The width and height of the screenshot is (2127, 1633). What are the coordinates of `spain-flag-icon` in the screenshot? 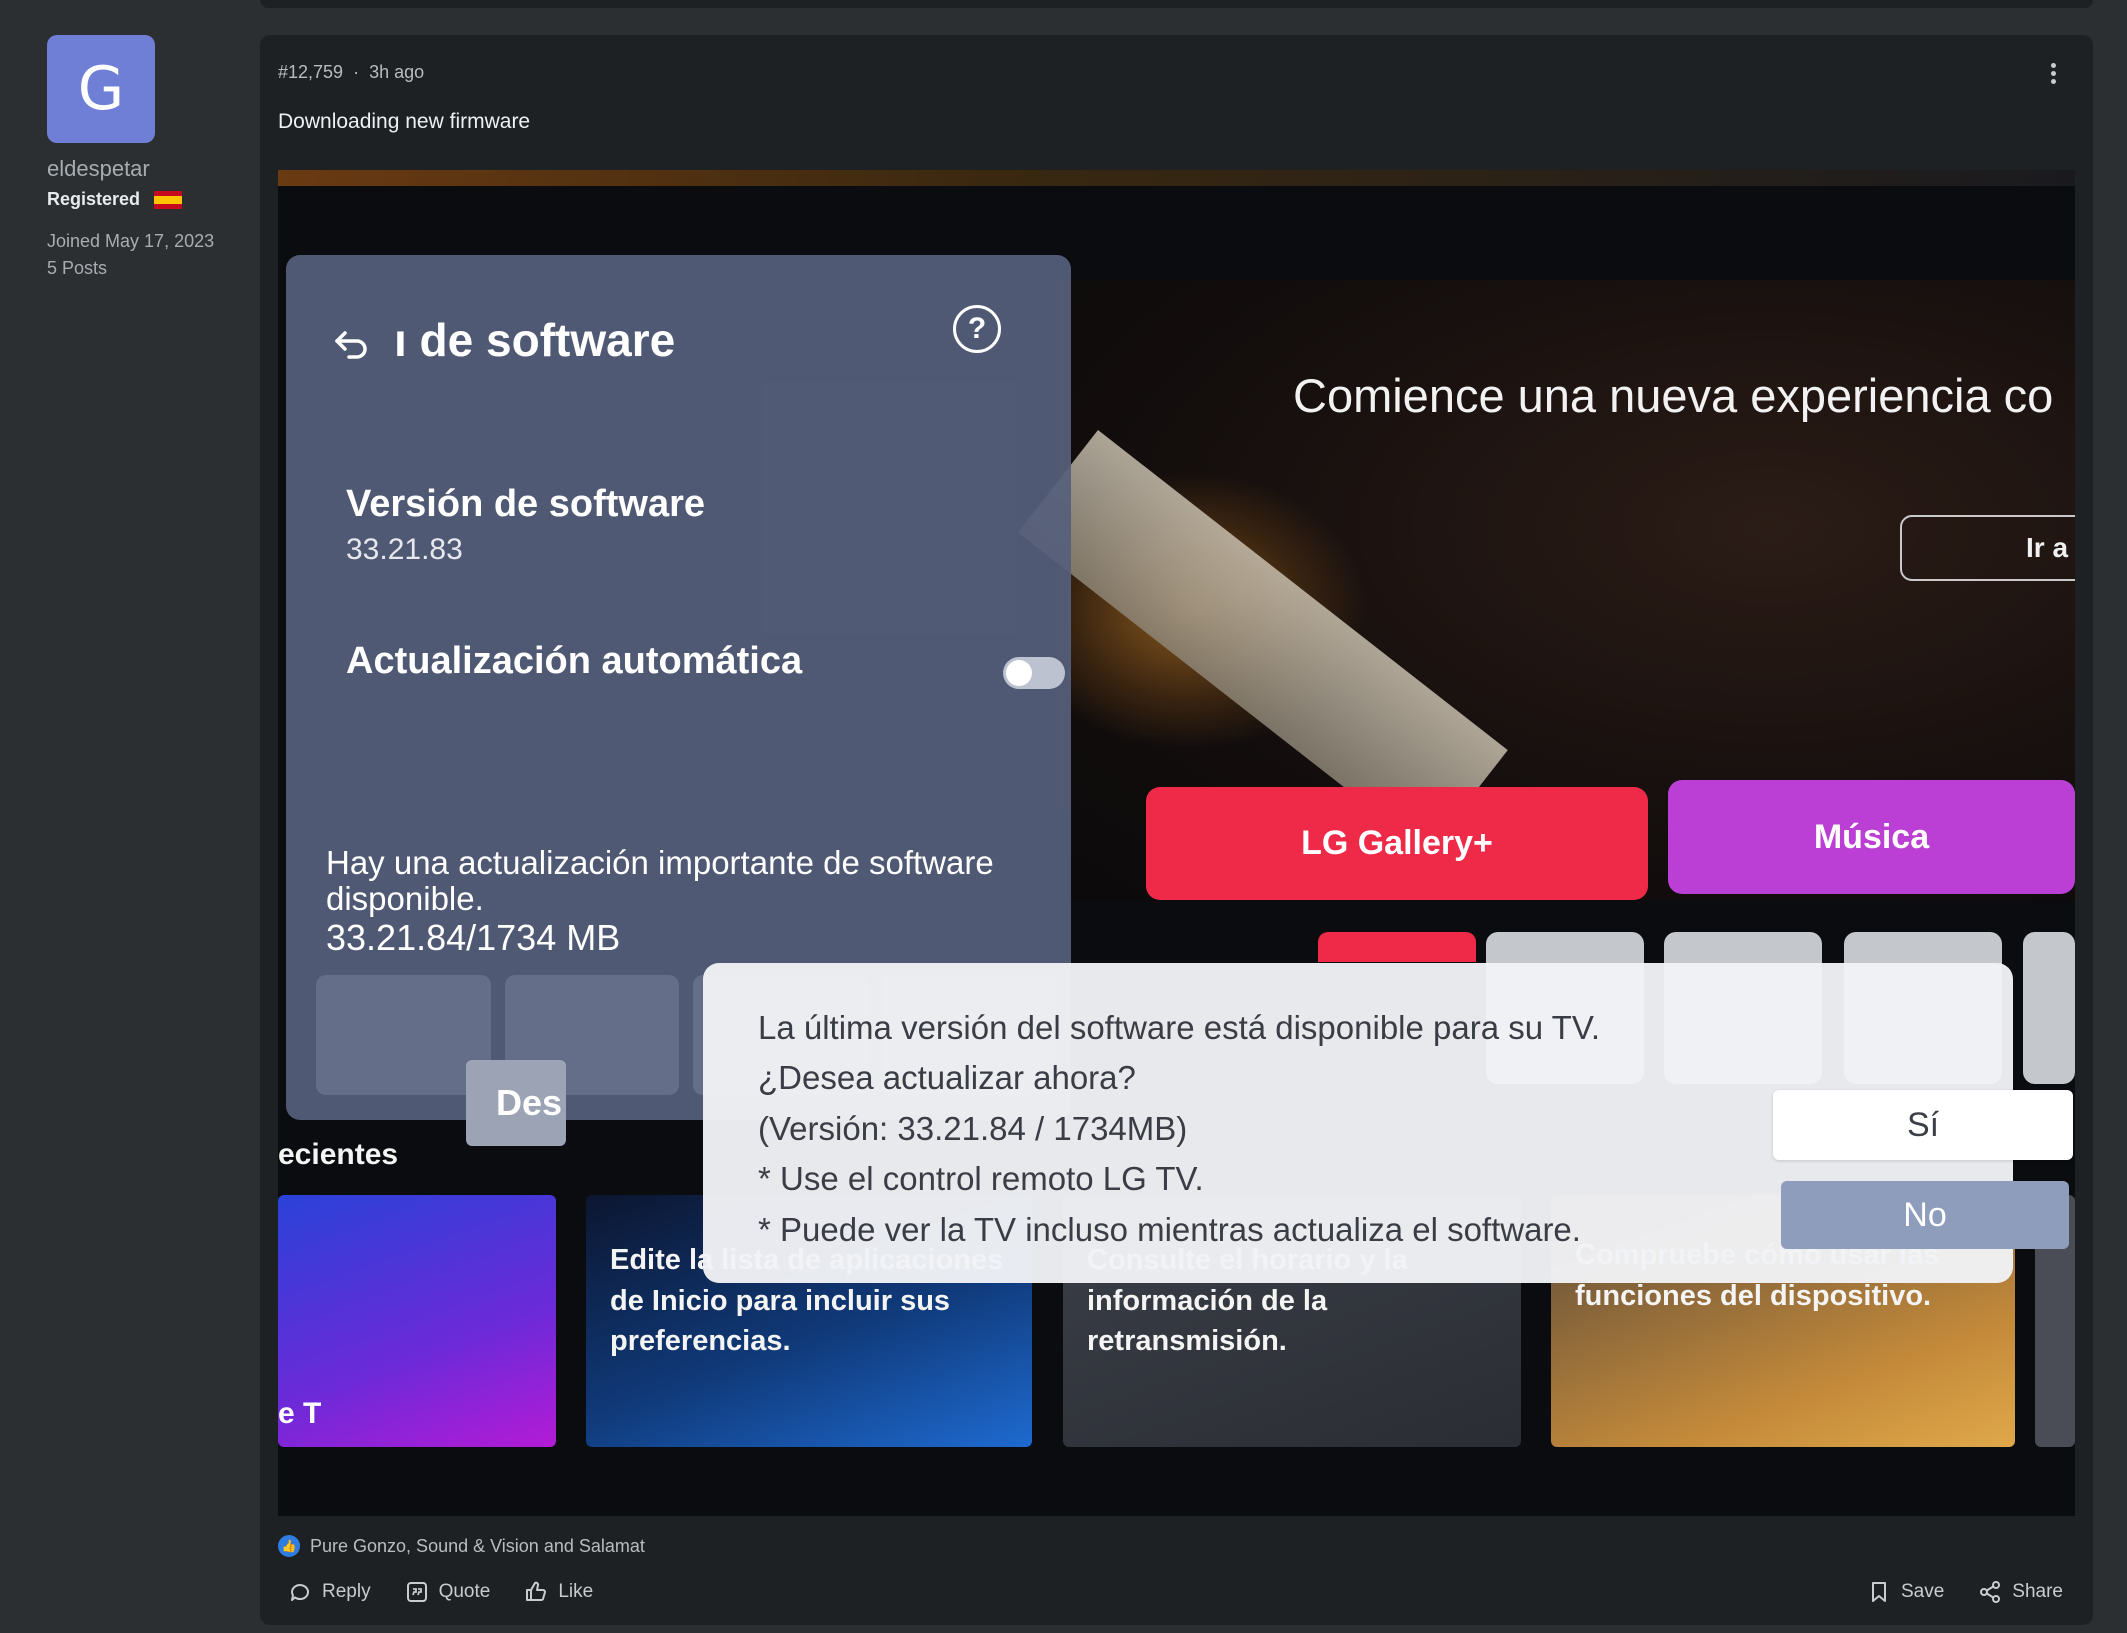 It's located at (168, 199).